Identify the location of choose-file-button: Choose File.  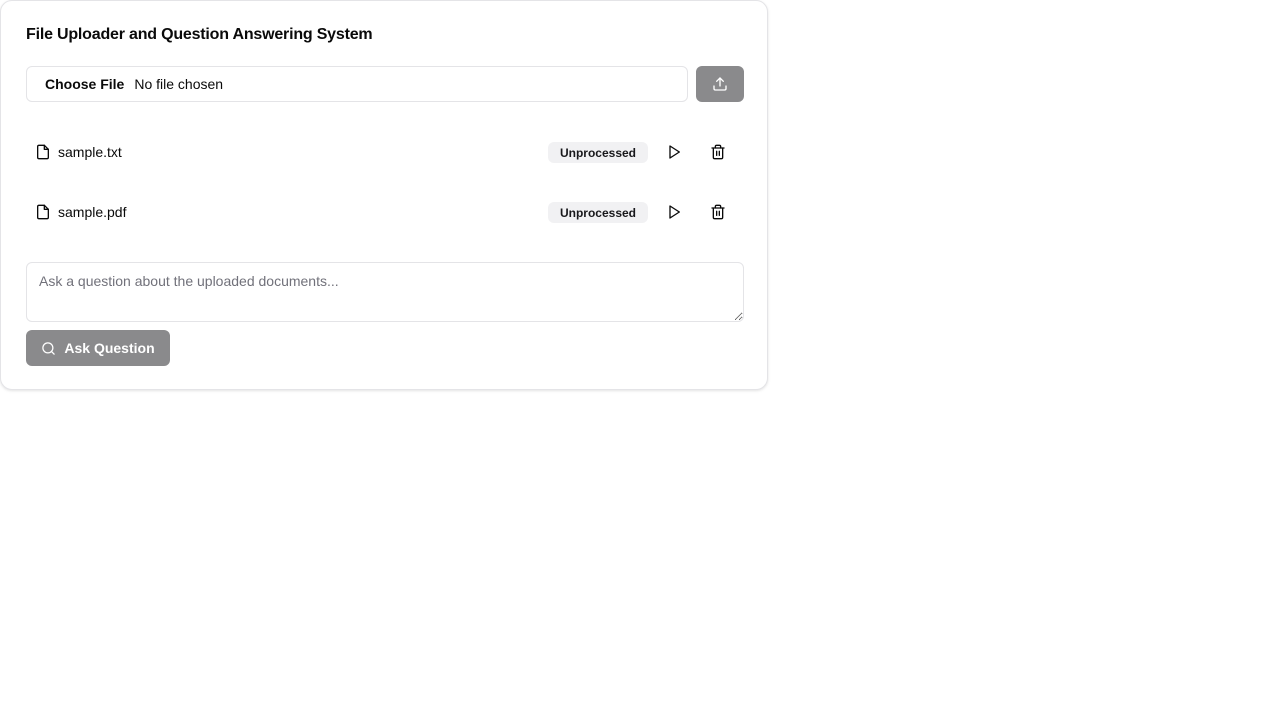
(84, 84).